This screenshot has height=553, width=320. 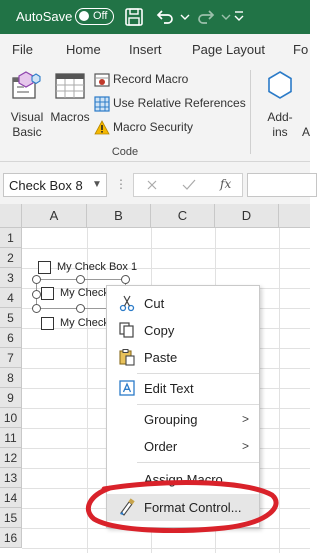 I want to click on autosave-state: Off, so click(x=100, y=16).